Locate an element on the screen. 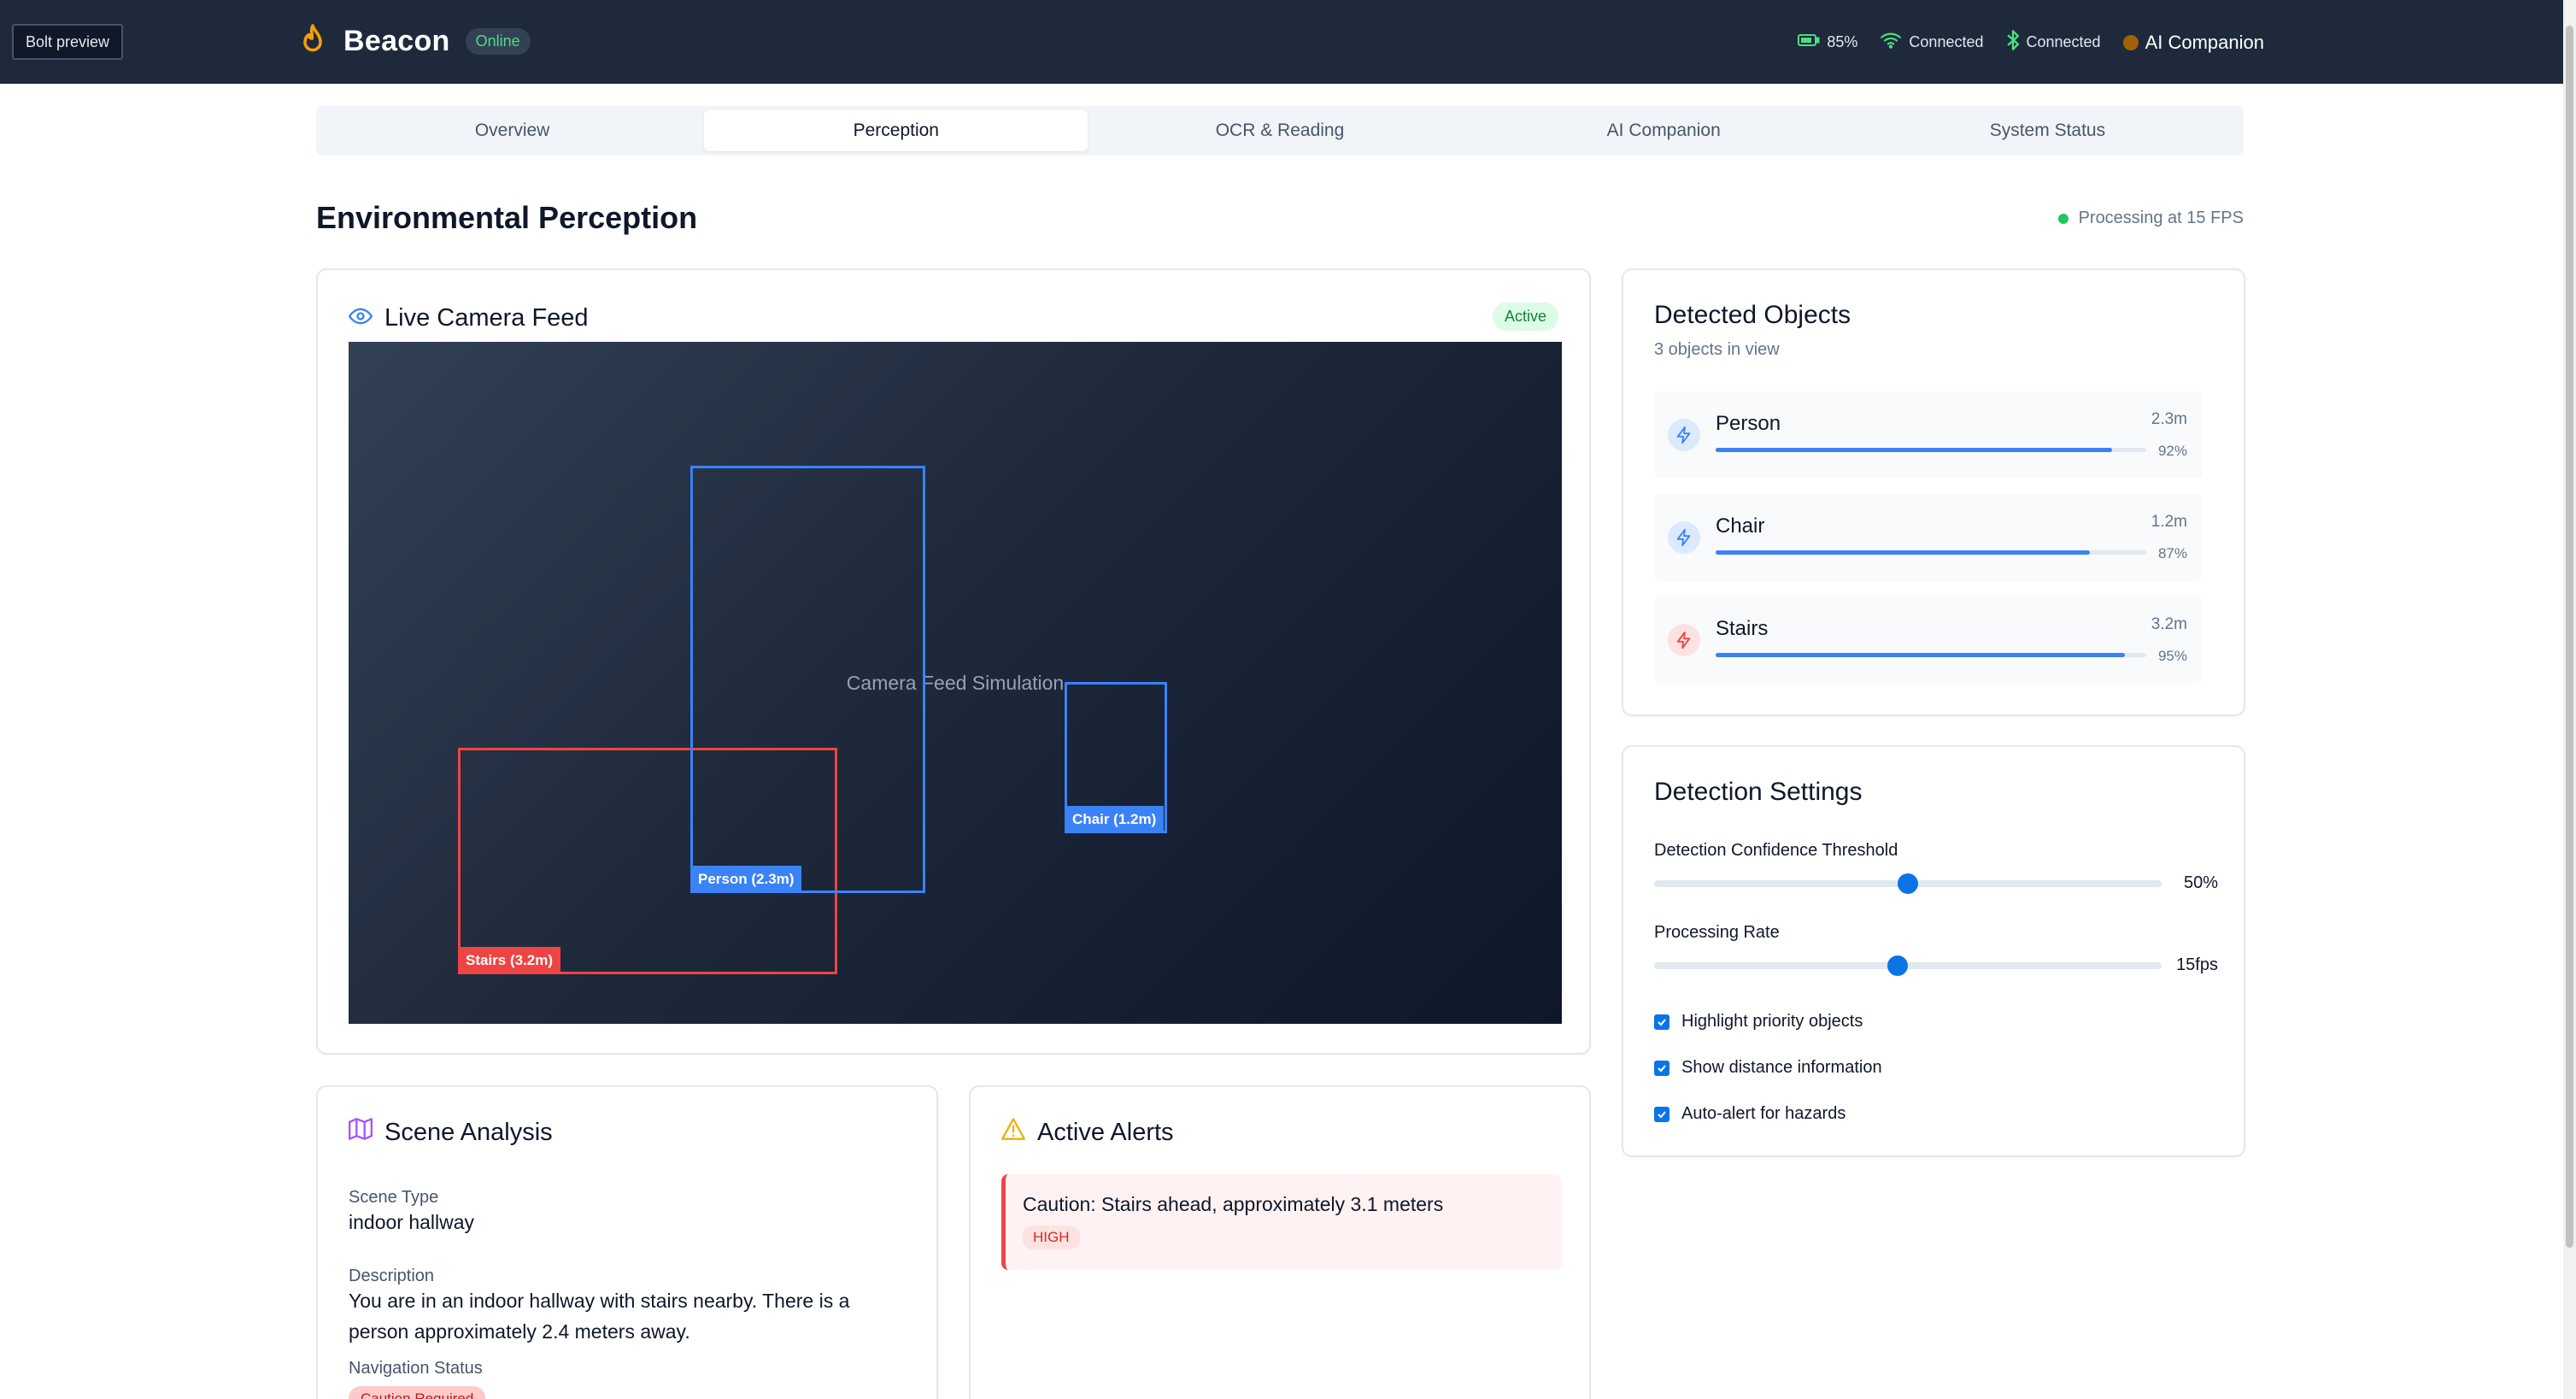 The height and width of the screenshot is (1399, 2576). brand-name: Beacon is located at coordinates (396, 40).